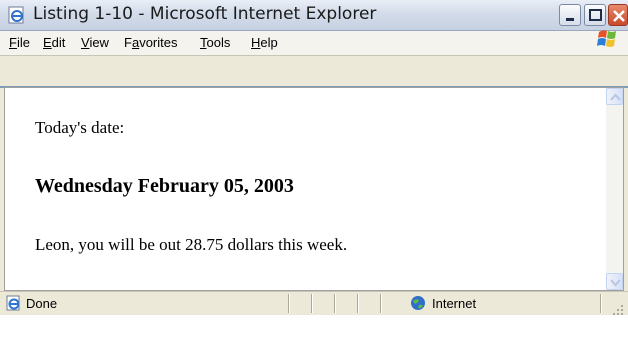 Image resolution: width=628 pixels, height=341 pixels. I want to click on chevron-down-icon, so click(615, 283).